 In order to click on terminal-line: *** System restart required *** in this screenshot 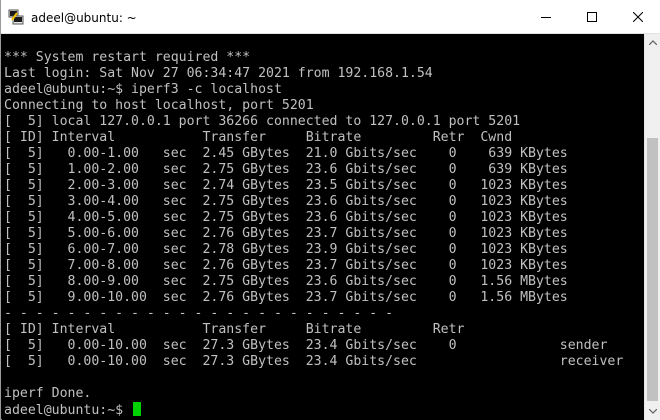, I will do `click(127, 57)`.